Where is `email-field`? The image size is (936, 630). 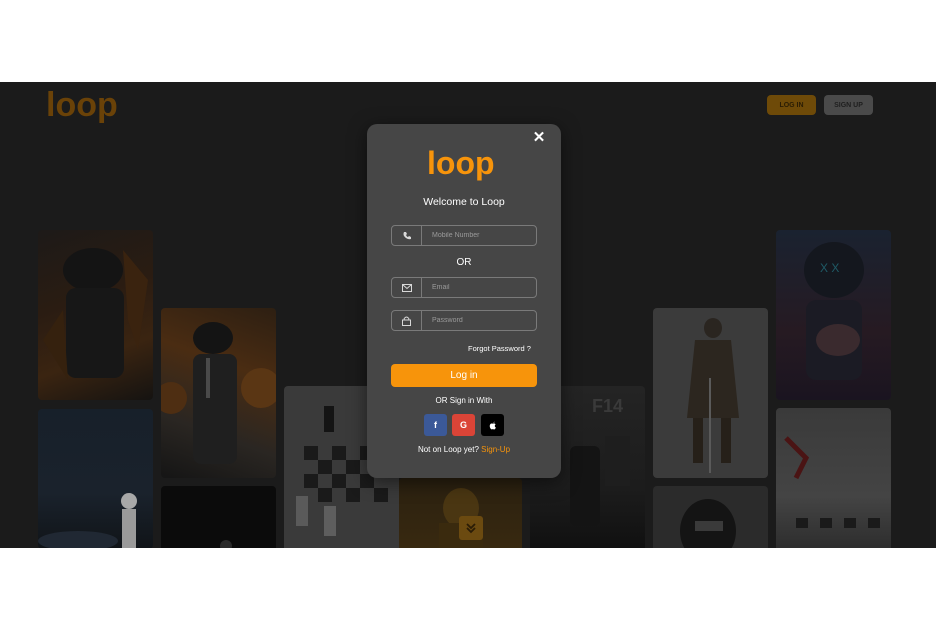
email-field is located at coordinates (464, 287).